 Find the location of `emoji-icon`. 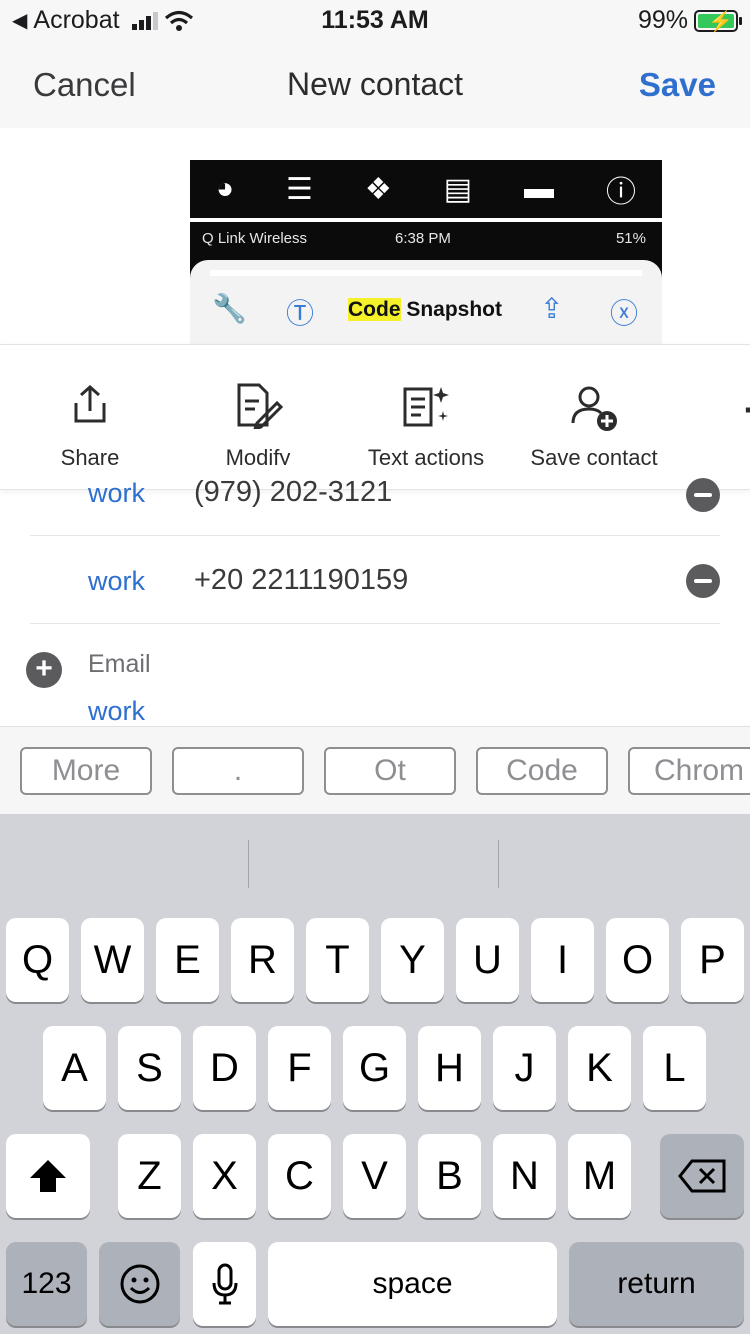

emoji-icon is located at coordinates (139, 1284).